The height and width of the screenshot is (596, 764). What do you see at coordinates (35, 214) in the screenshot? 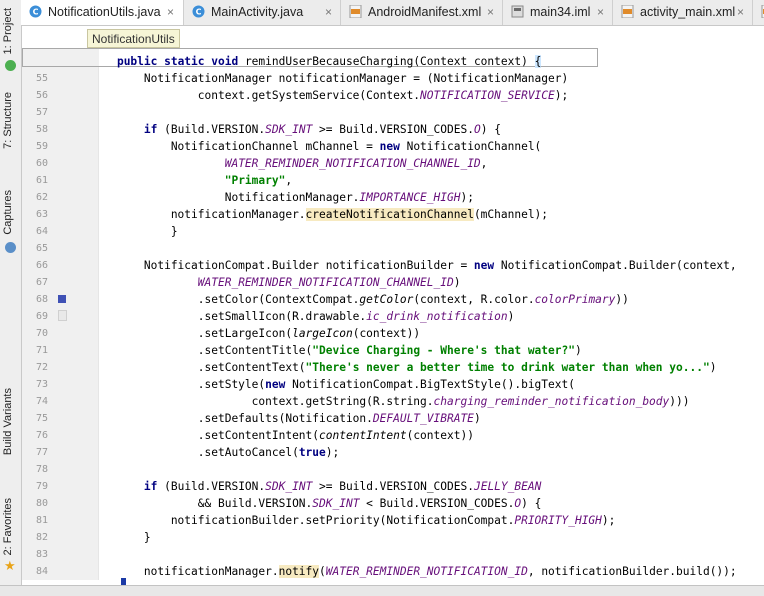
I see `line-number: 63` at bounding box center [35, 214].